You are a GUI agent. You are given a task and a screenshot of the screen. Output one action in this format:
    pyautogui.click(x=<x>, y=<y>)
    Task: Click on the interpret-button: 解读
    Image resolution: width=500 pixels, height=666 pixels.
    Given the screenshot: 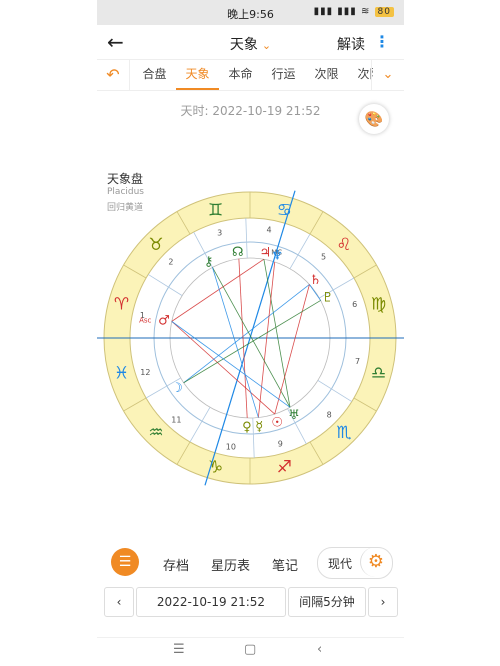 What is the action you would take?
    pyautogui.click(x=351, y=44)
    